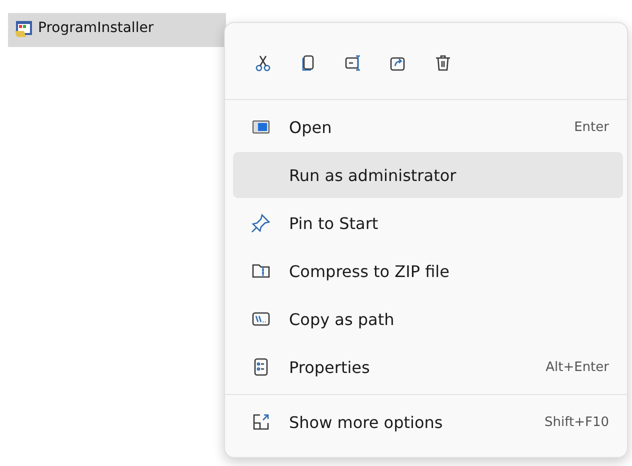 This screenshot has height=466, width=632. Describe the element at coordinates (428, 223) in the screenshot. I see `menu-item: Pin to Start` at that location.